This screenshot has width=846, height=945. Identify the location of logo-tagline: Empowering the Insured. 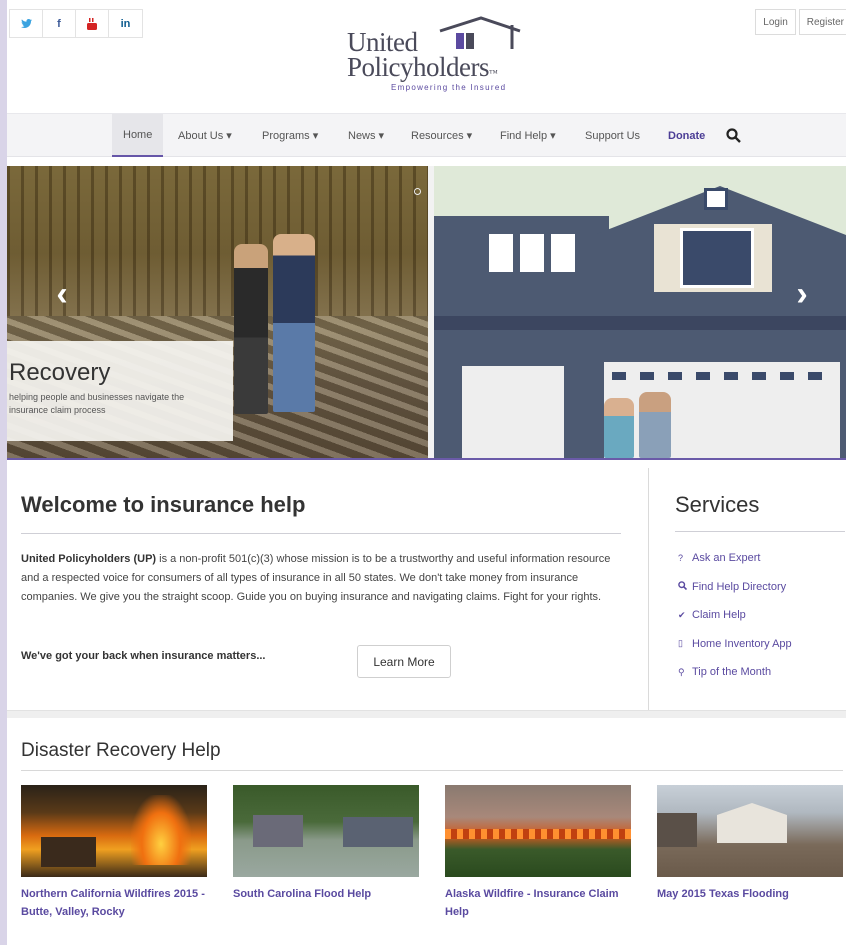
(449, 87).